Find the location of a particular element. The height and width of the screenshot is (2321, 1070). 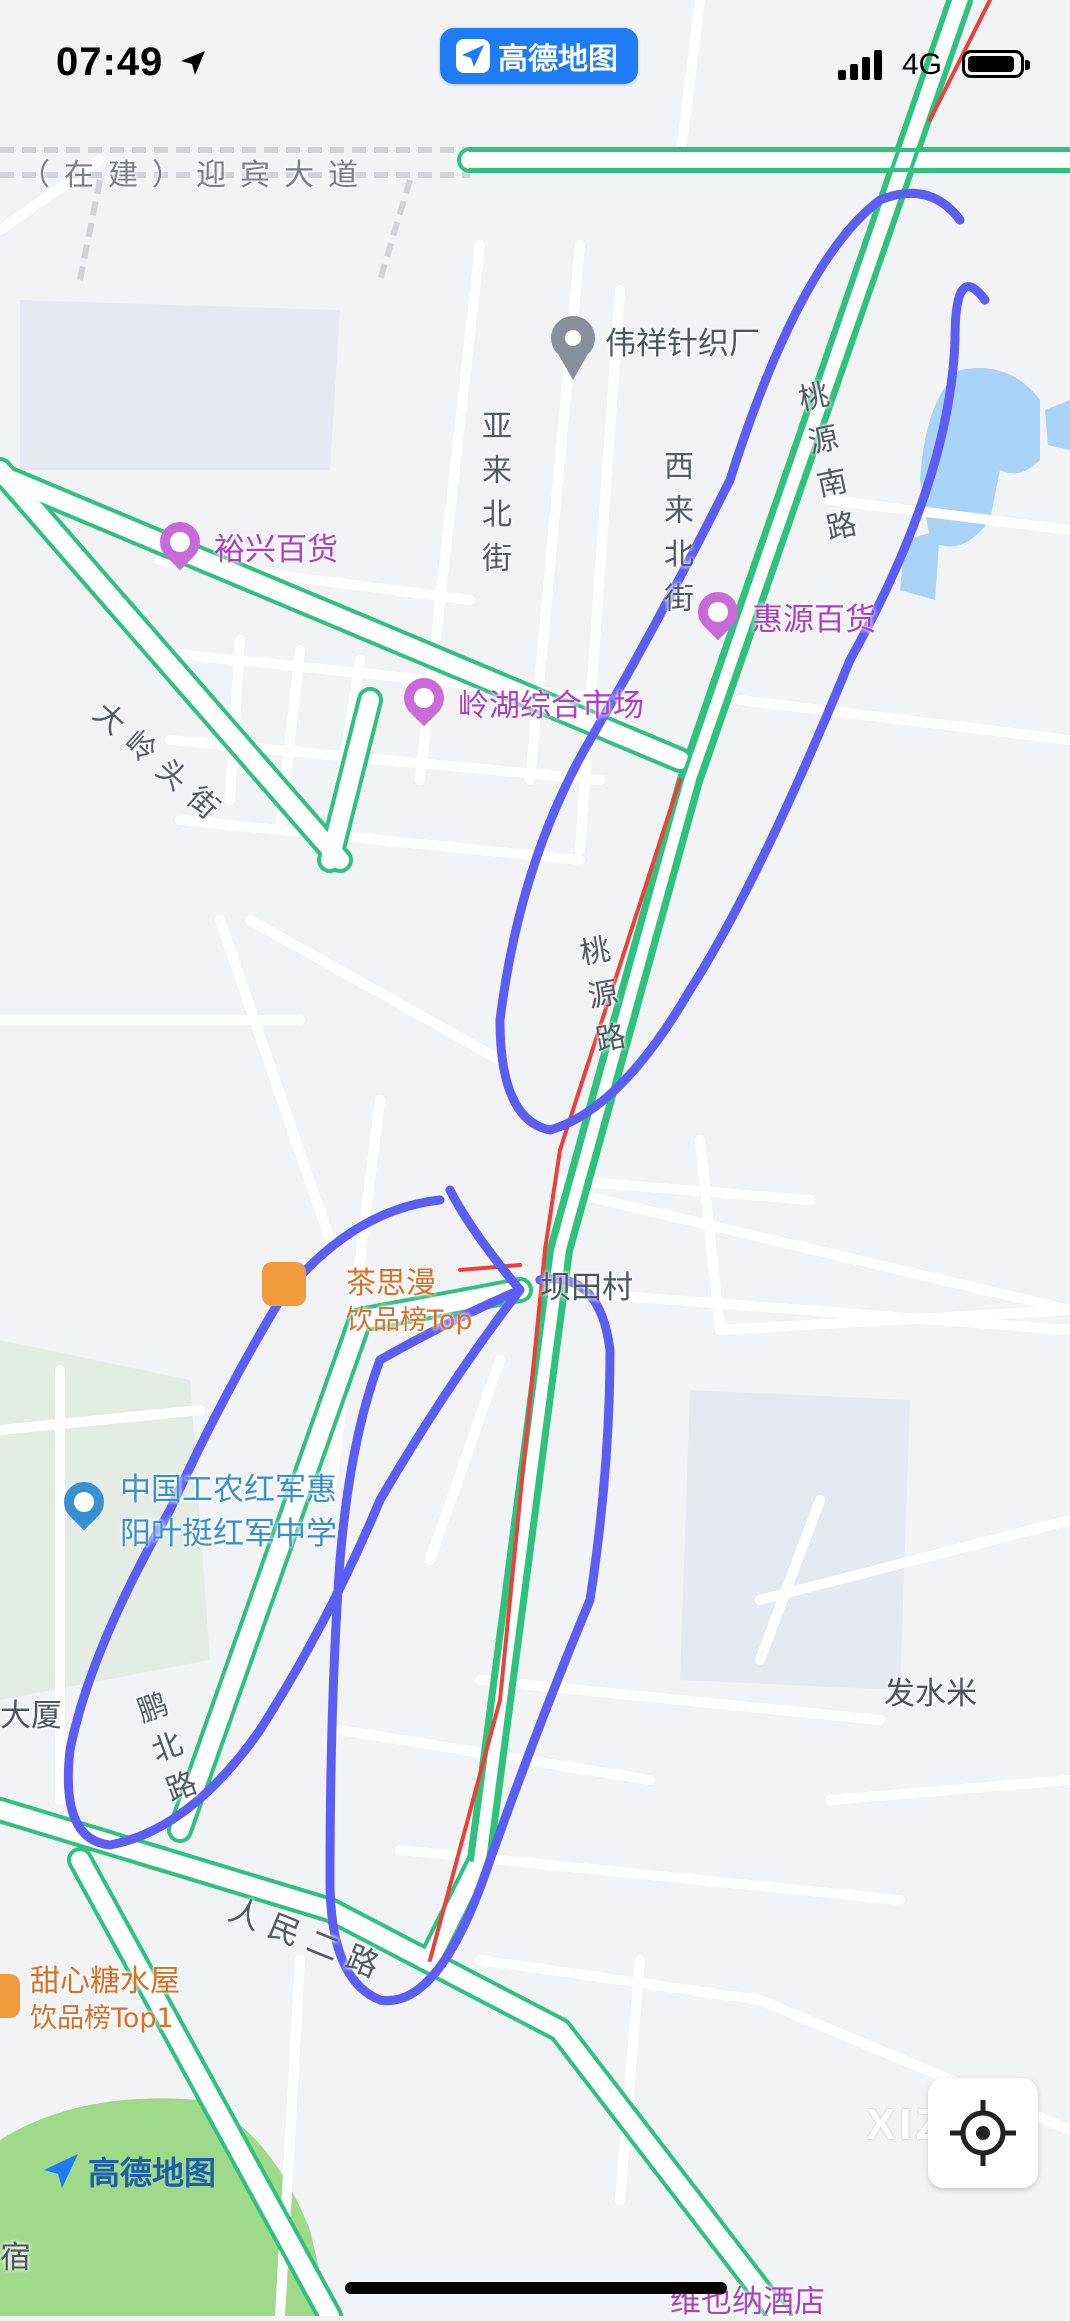

poi-chasiman-rank: 饮品榜Top is located at coordinates (409, 1320).